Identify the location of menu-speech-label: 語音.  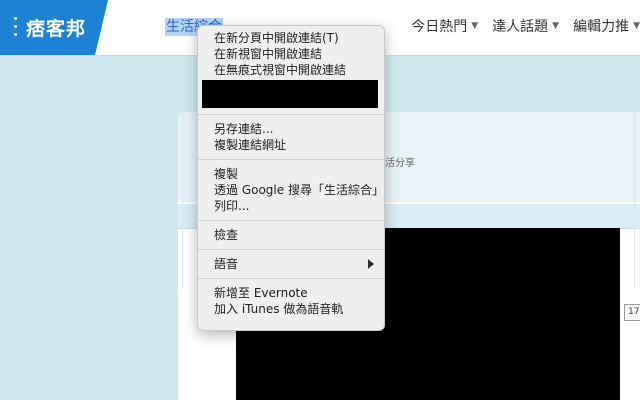
(226, 264).